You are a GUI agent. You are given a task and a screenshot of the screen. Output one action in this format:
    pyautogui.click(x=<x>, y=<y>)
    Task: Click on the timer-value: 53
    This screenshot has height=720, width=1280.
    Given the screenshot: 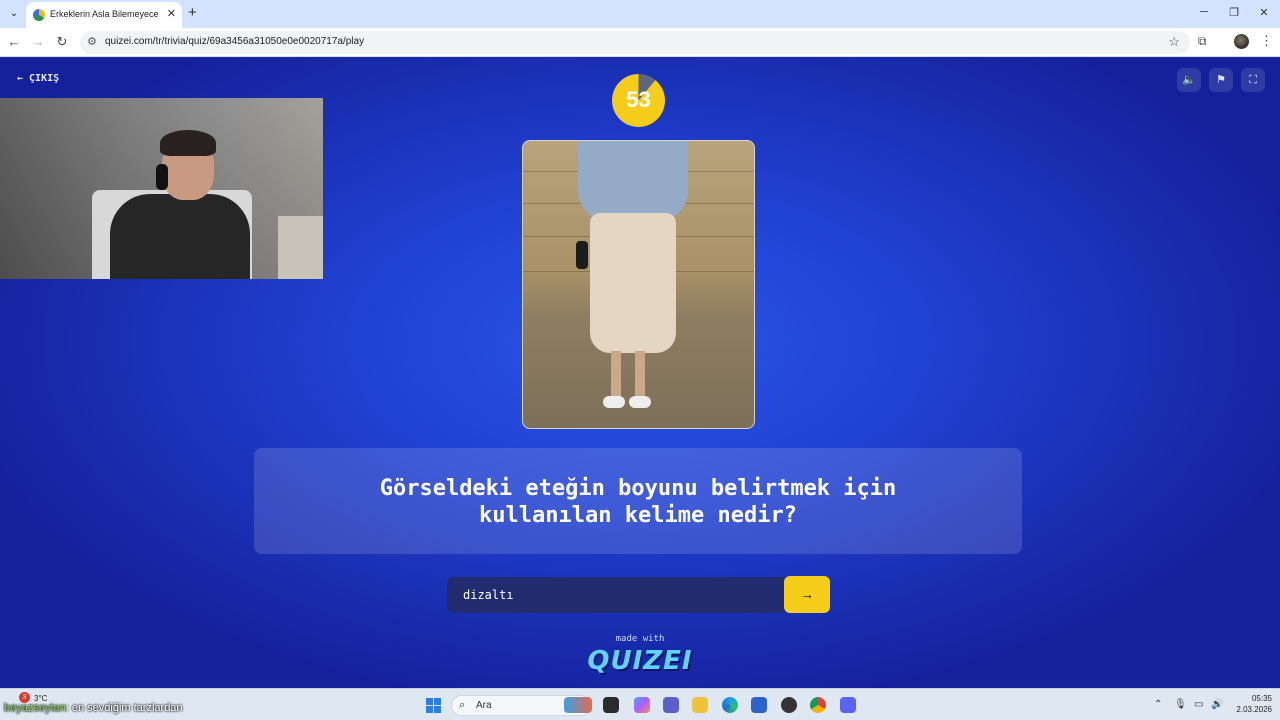 What is the action you would take?
    pyautogui.click(x=638, y=99)
    